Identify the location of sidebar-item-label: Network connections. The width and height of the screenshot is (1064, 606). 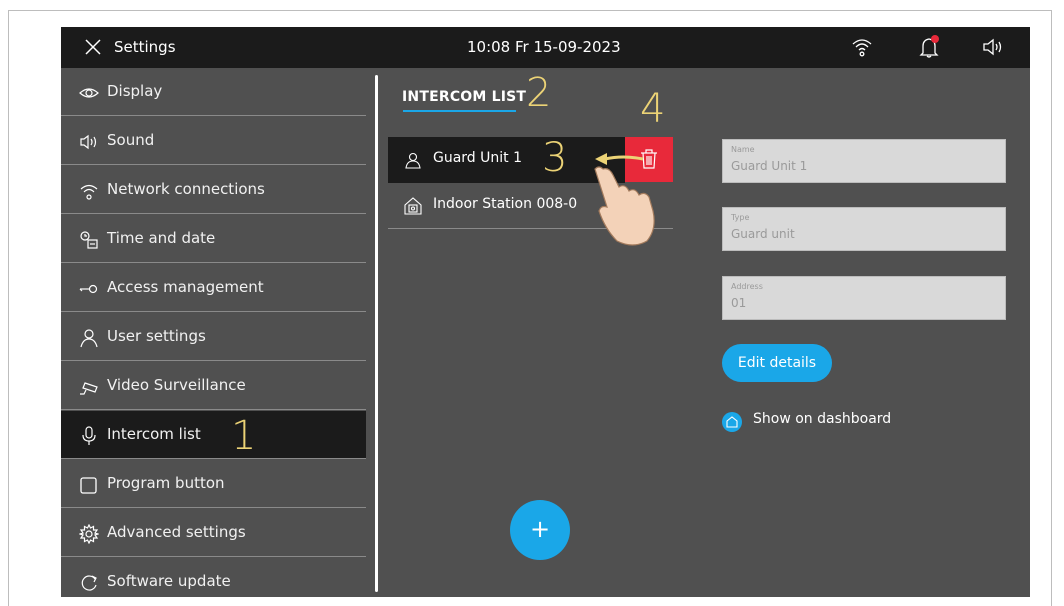
(186, 189).